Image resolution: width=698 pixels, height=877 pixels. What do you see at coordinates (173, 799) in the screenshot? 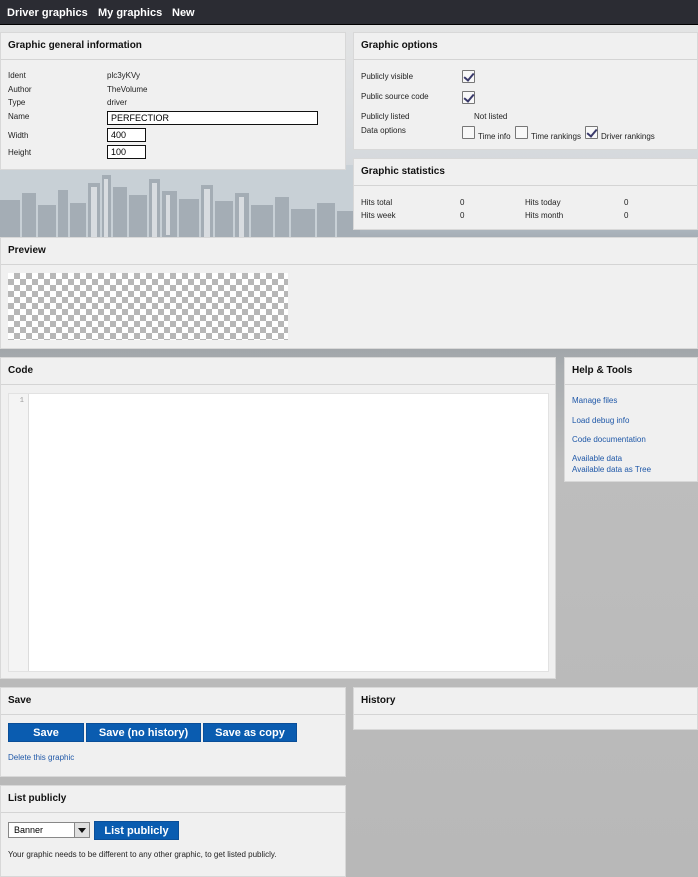
I see `list-publicly-title: List publicly` at bounding box center [173, 799].